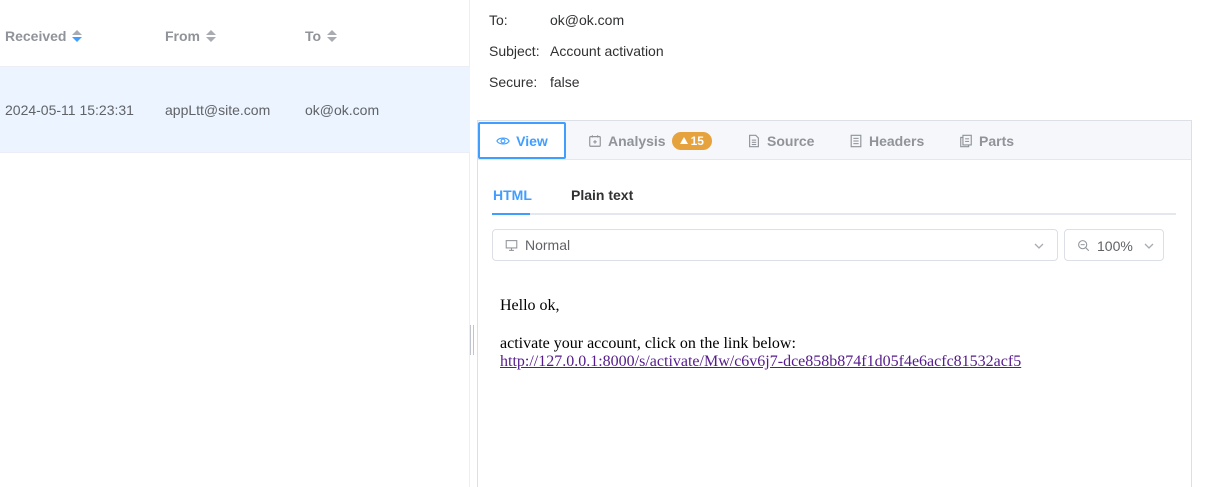  I want to click on tab-source-label: Source, so click(791, 140).